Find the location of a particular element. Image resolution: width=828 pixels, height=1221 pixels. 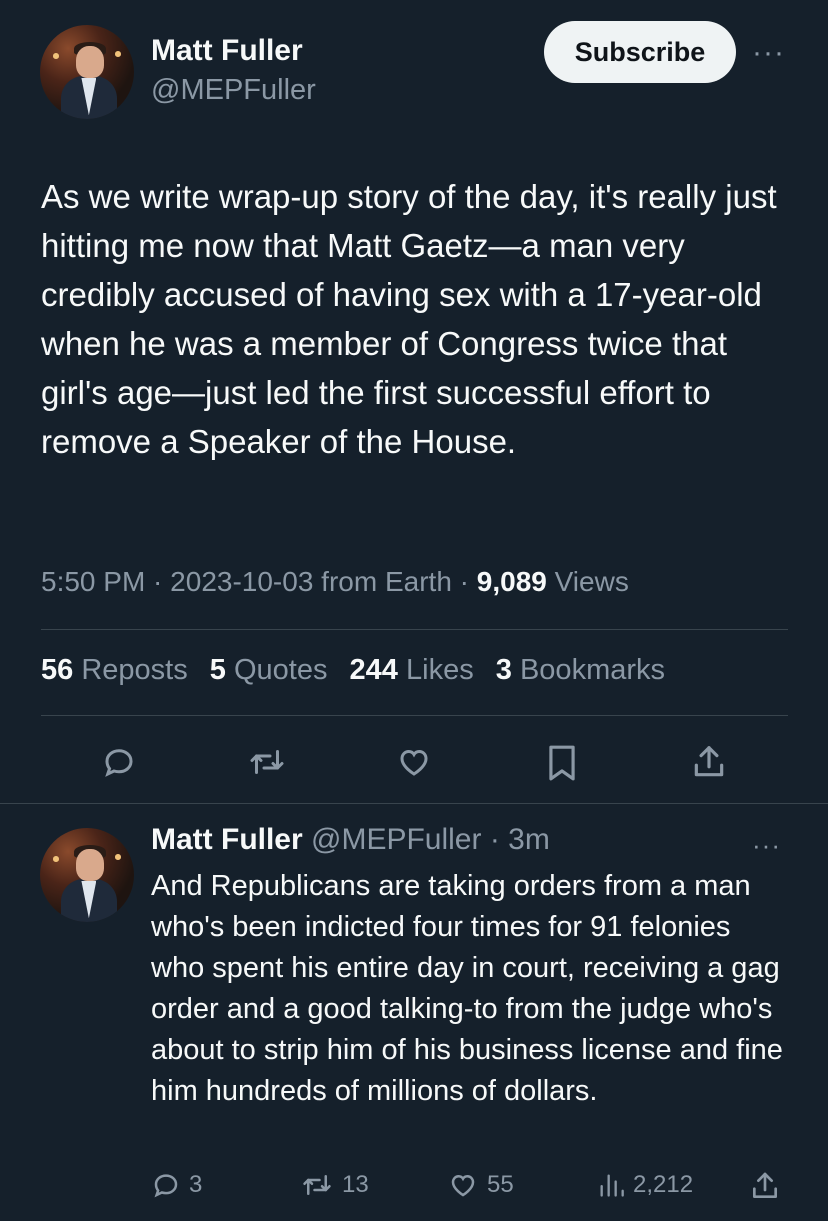

reply-action-bar: 3 13 55 2,212 is located at coordinates (414, 1187).